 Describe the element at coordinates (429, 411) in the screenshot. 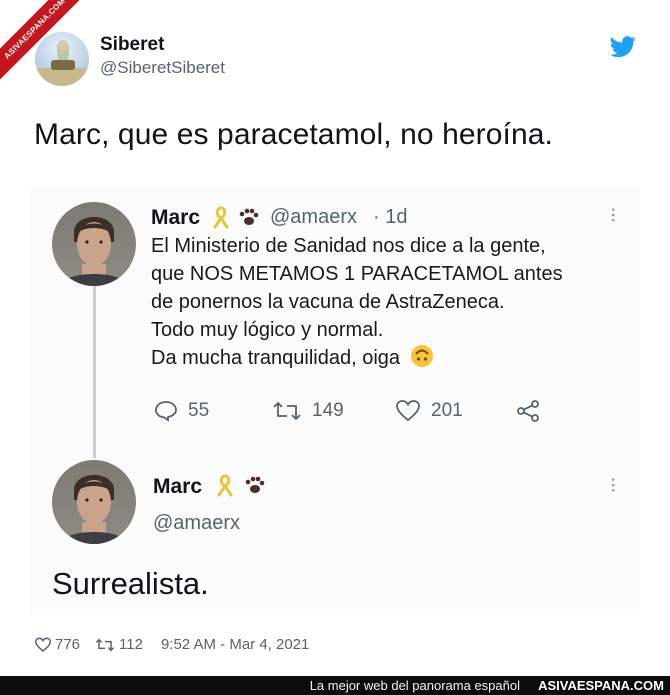

I see `like-action: 201` at that location.